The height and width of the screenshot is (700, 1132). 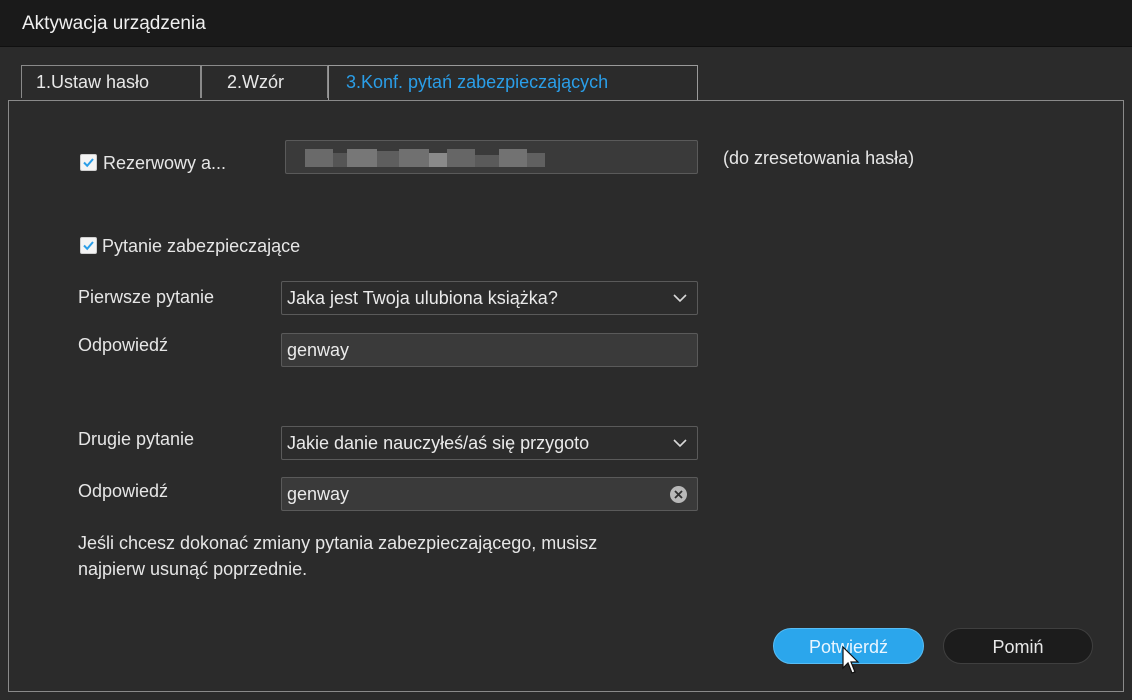 What do you see at coordinates (1018, 646) in the screenshot?
I see `skip-button: Pomiń` at bounding box center [1018, 646].